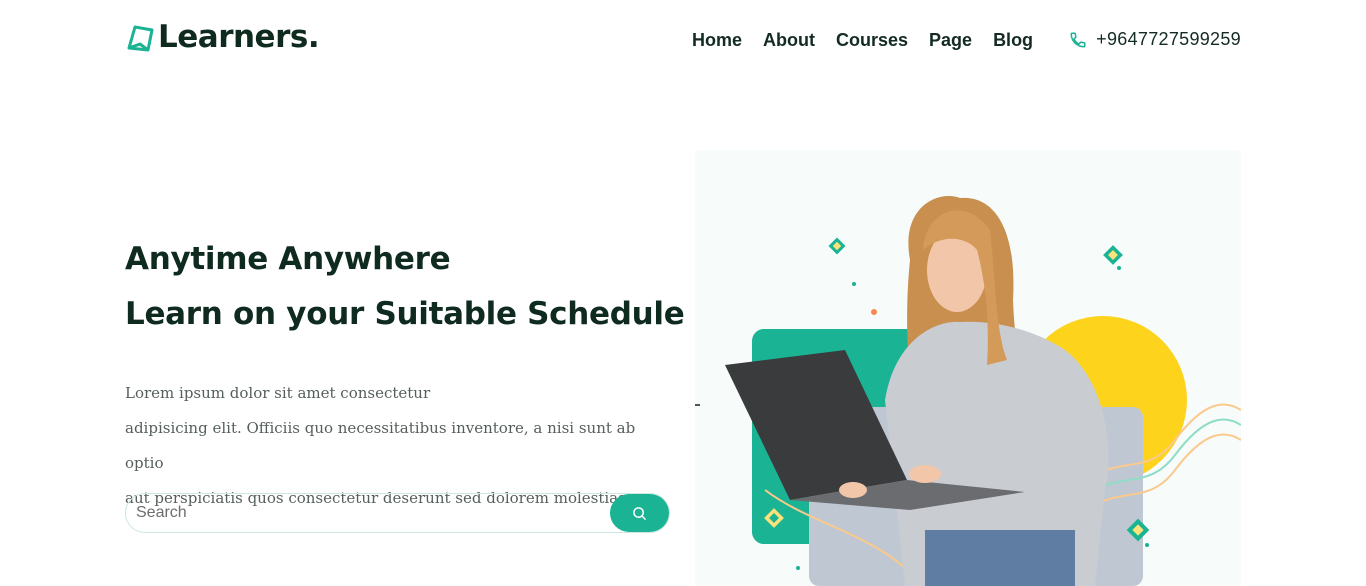  What do you see at coordinates (950, 40) in the screenshot?
I see `nav-page: Page` at bounding box center [950, 40].